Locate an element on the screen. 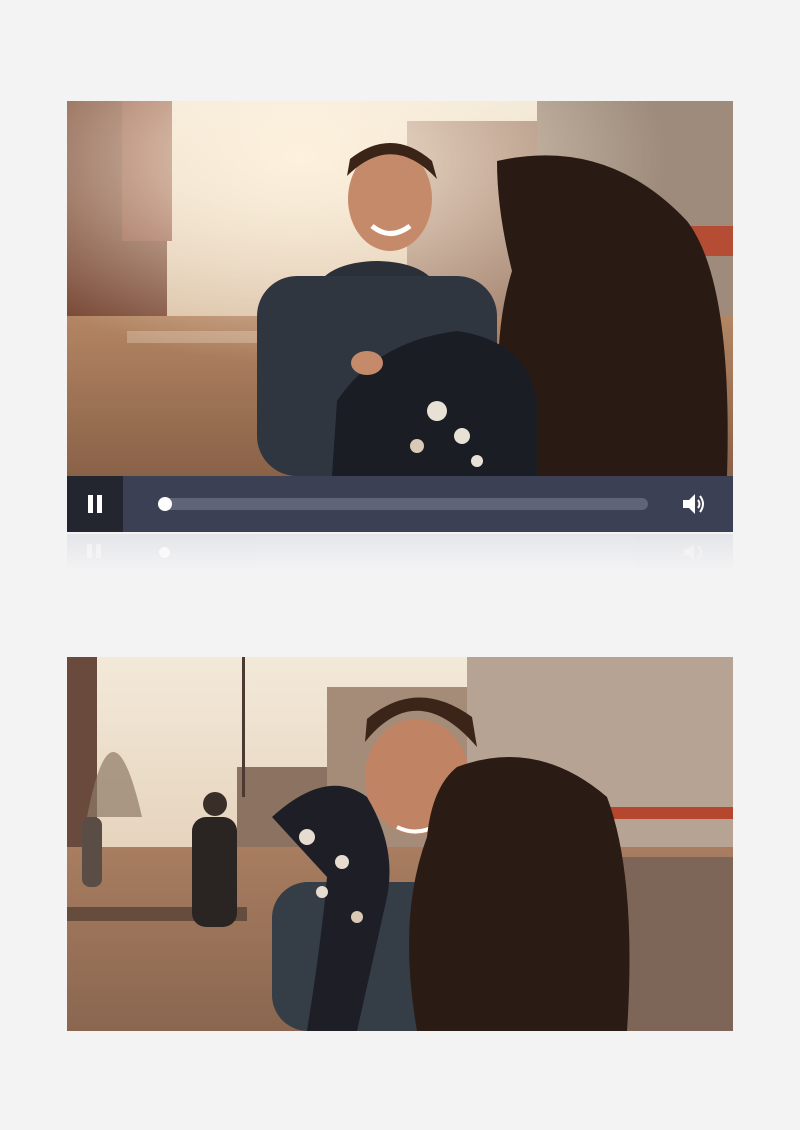 Image resolution: width=800 pixels, height=1130 pixels. volume-icon is located at coordinates (693, 504).